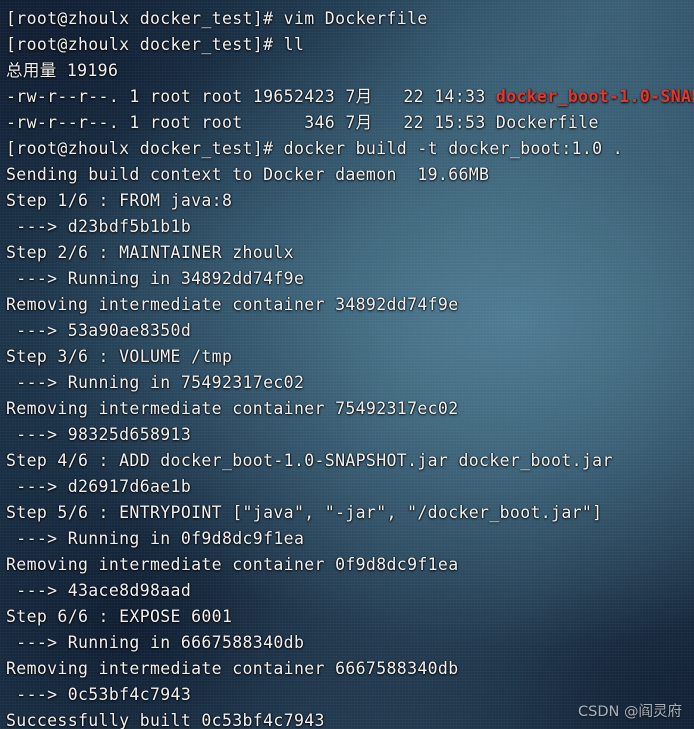  I want to click on terminal-line: ---> Running in 6667588340db, so click(350, 643).